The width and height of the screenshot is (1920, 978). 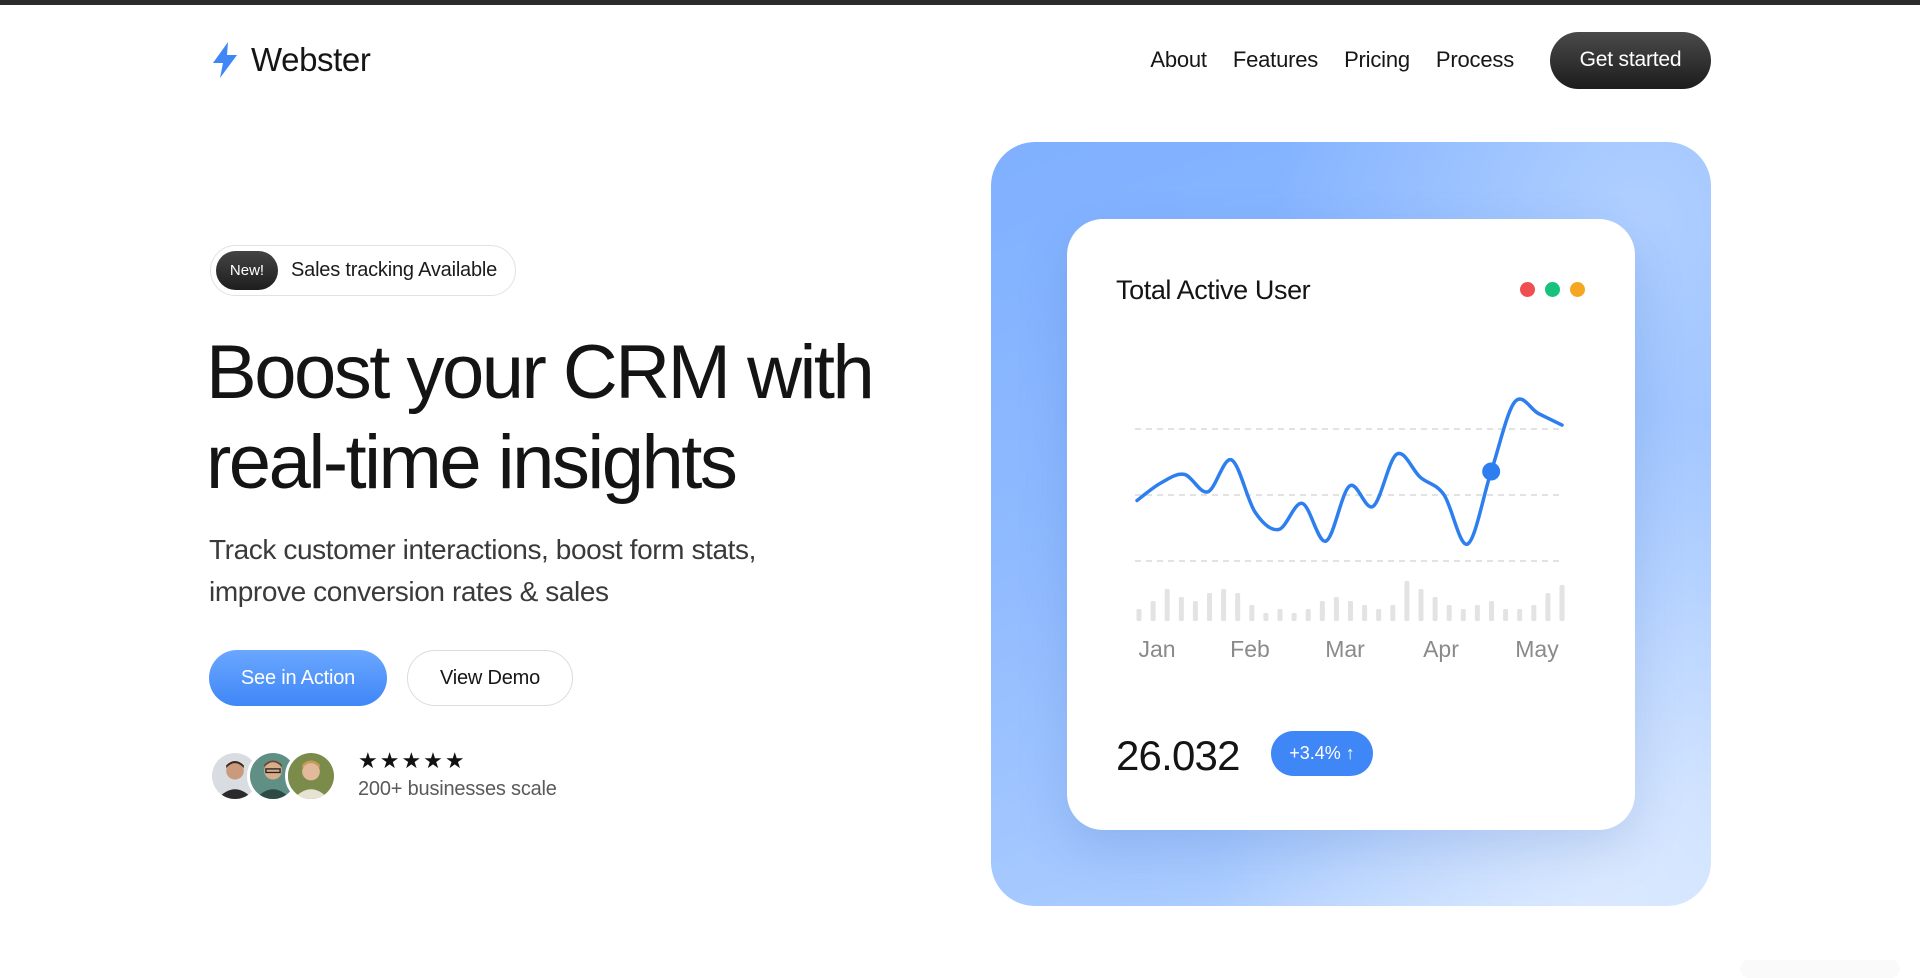 I want to click on headline-line-2: real-time insights, so click(x=472, y=462).